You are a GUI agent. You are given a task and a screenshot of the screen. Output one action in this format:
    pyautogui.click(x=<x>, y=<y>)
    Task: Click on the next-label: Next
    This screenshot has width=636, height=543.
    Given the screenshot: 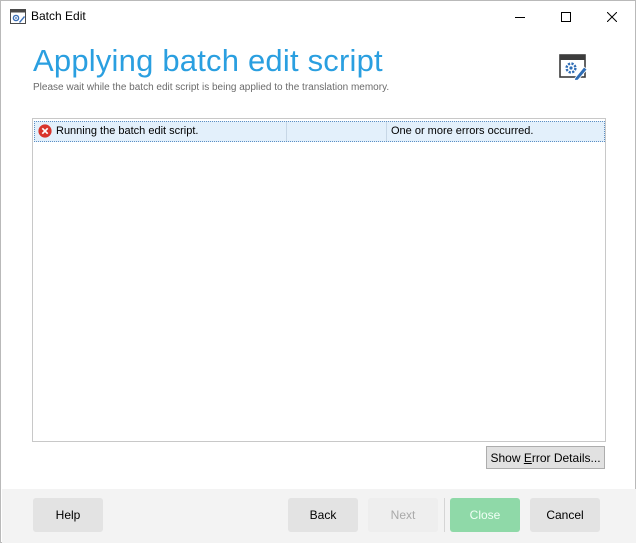 What is the action you would take?
    pyautogui.click(x=403, y=515)
    